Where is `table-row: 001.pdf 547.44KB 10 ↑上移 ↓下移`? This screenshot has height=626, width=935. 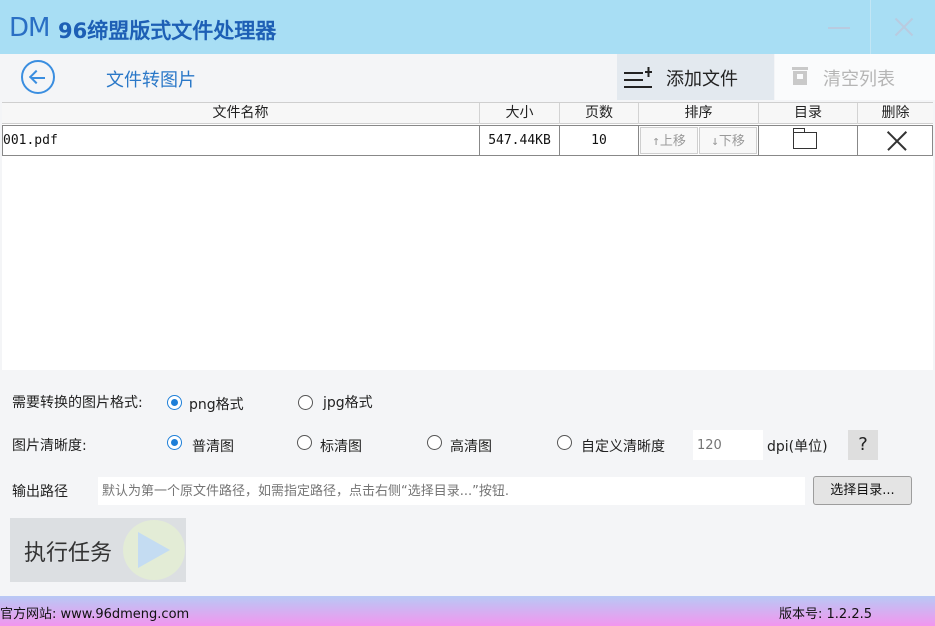 table-row: 001.pdf 547.44KB 10 ↑上移 ↓下移 is located at coordinates (467, 140).